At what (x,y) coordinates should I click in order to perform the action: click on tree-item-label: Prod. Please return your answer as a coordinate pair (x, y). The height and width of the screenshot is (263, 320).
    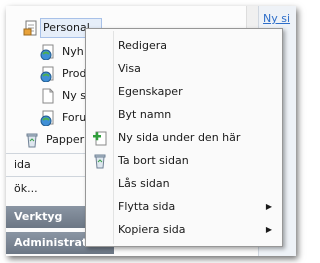
    Looking at the image, I should click on (74, 73).